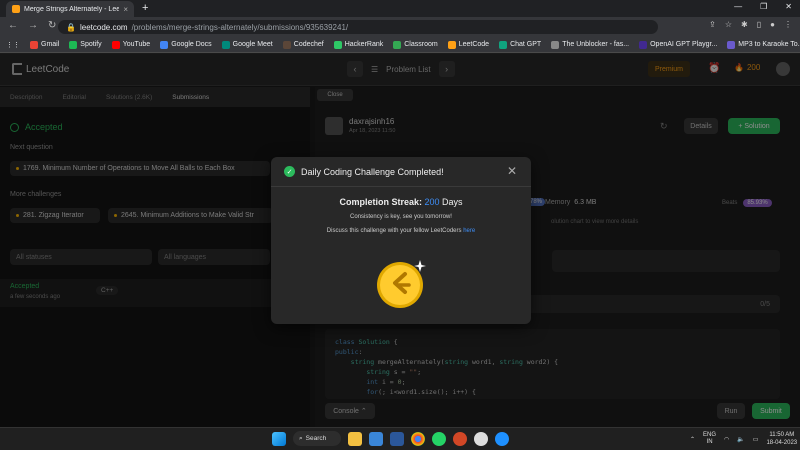 This screenshot has width=800, height=450. I want to click on star-icon: ☆, so click(728, 24).